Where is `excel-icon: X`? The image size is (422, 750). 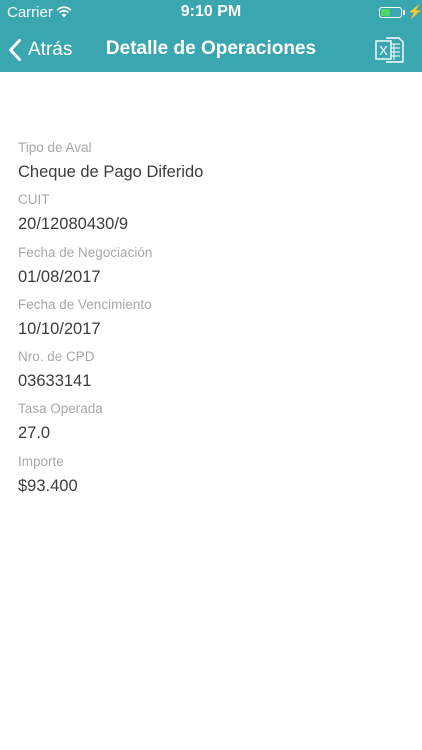
excel-icon: X is located at coordinates (389, 50).